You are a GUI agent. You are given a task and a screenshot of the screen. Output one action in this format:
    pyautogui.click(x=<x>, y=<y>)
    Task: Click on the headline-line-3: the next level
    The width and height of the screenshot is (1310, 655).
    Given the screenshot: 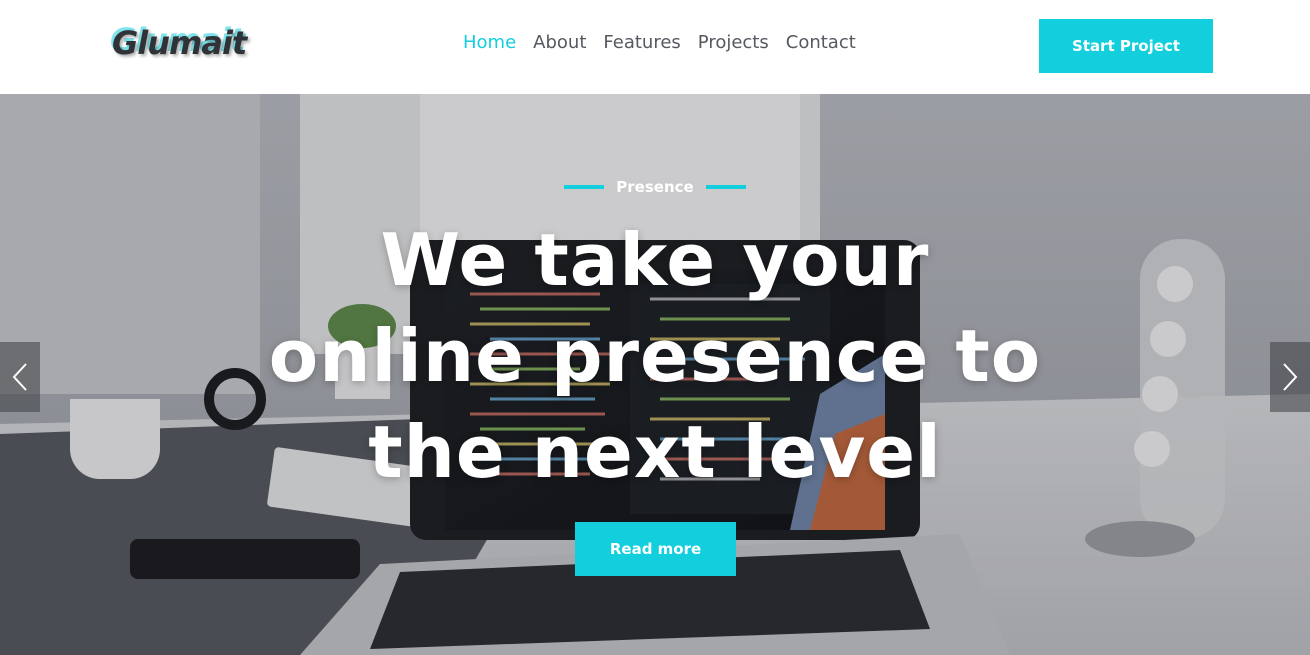 What is the action you would take?
    pyautogui.click(x=655, y=452)
    